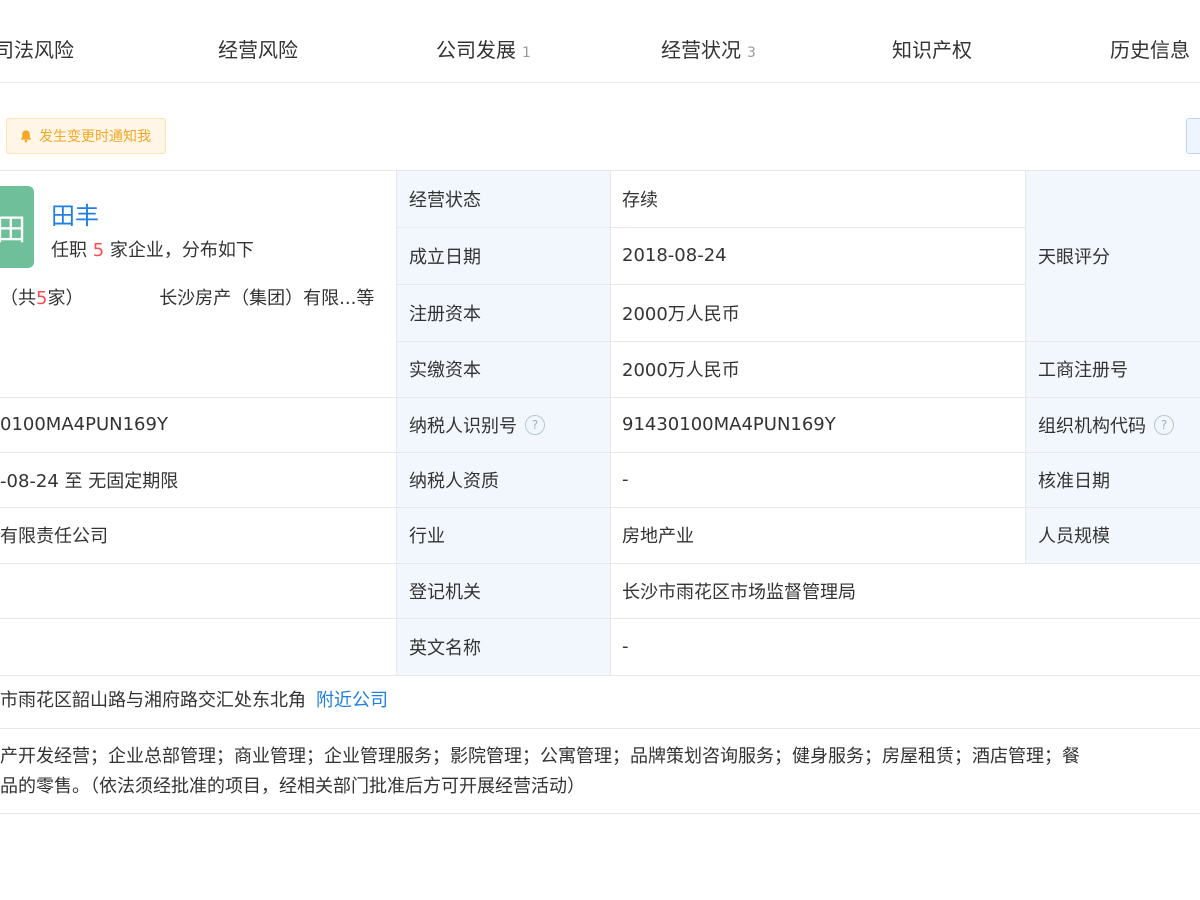  What do you see at coordinates (1074, 257) in the screenshot?
I see `label-rating: 天眼评分` at bounding box center [1074, 257].